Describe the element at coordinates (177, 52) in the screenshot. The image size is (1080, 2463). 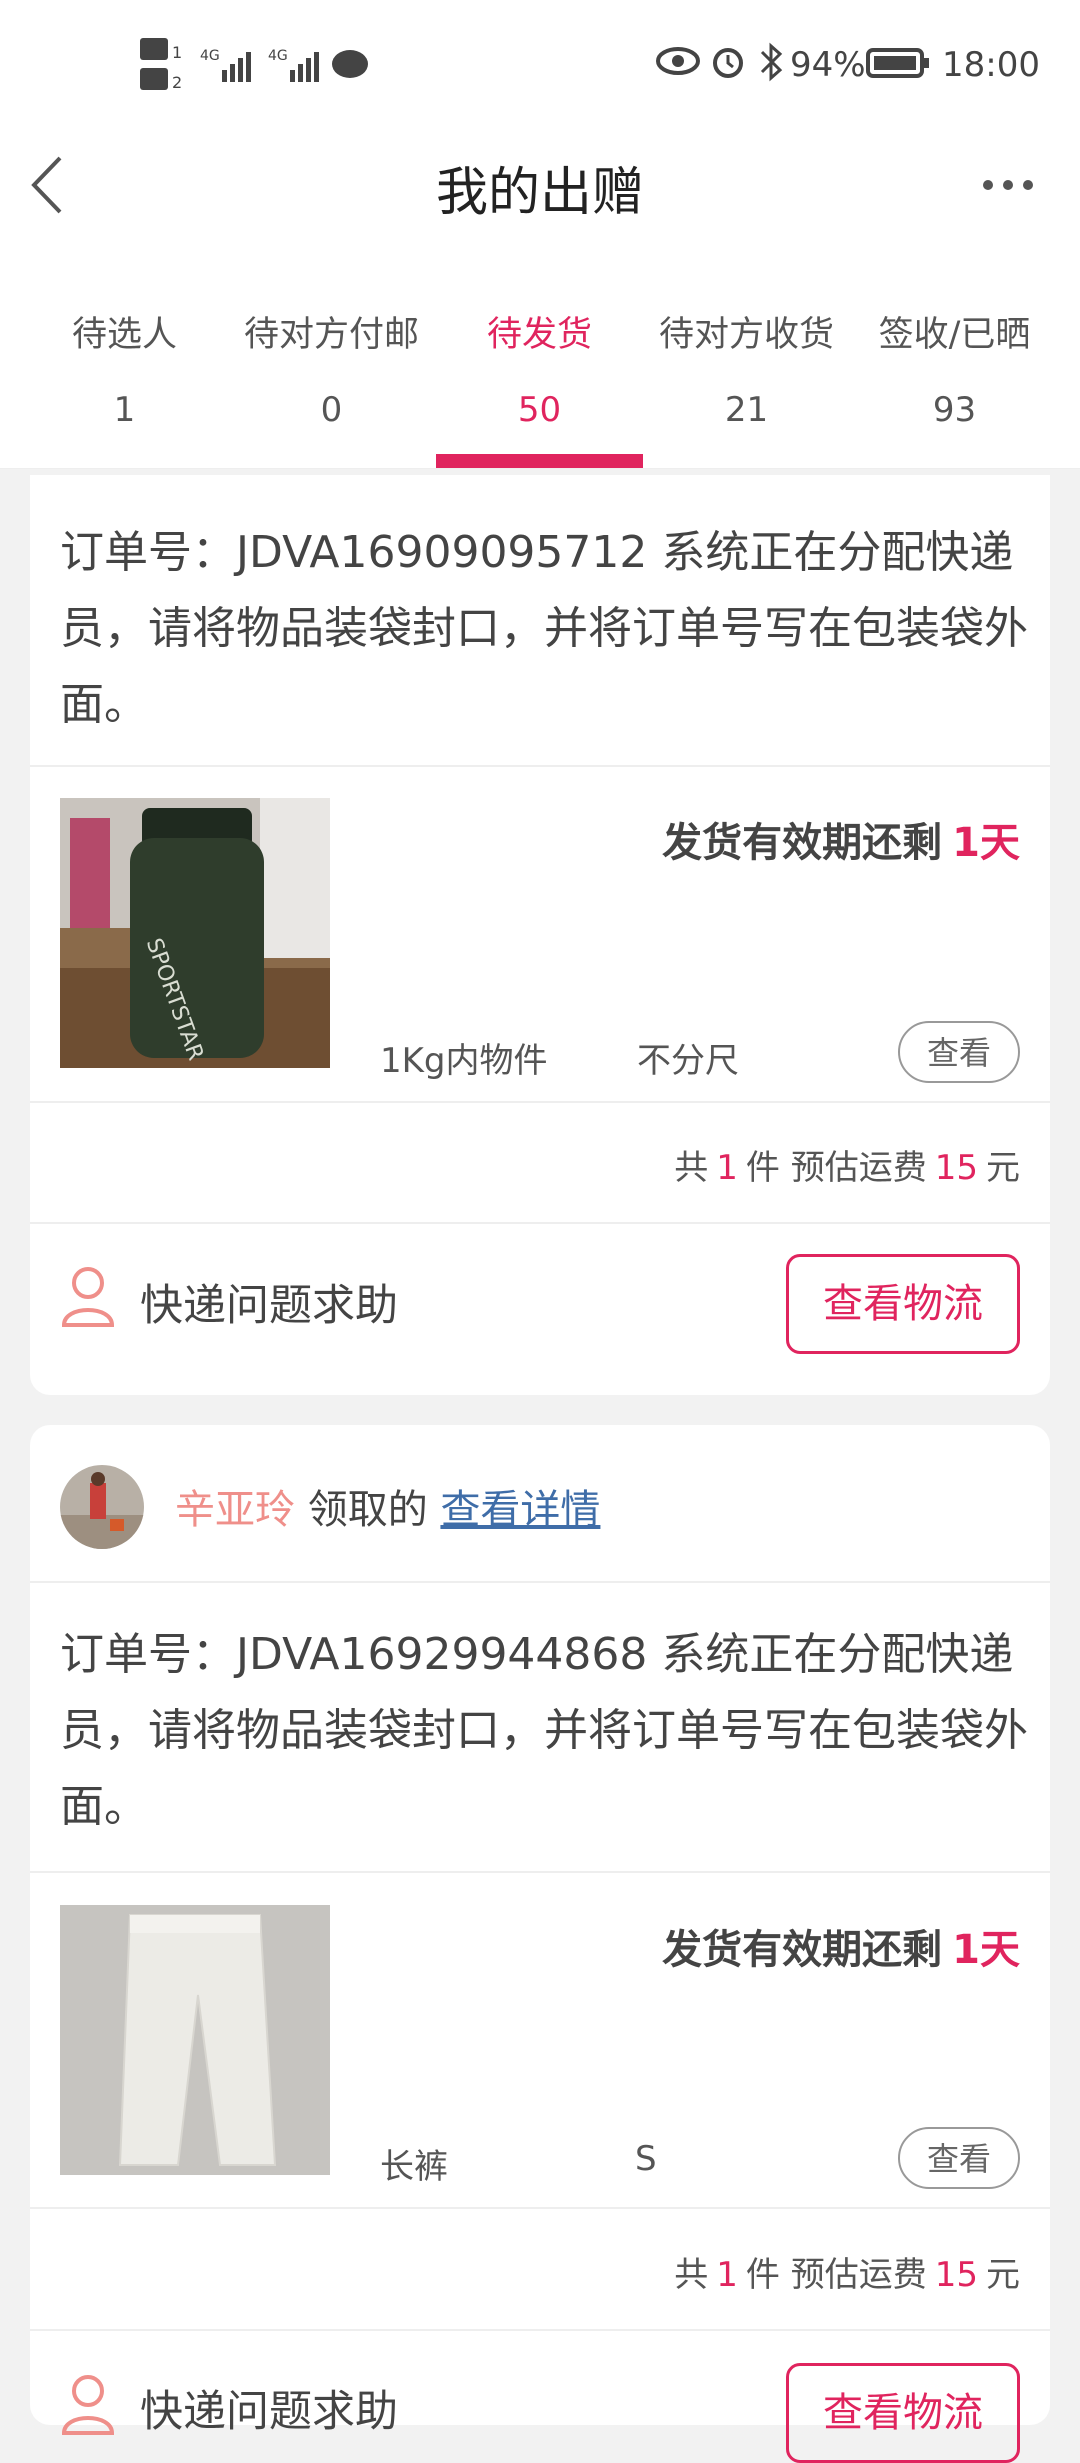
I see `svg-text: 1` at that location.